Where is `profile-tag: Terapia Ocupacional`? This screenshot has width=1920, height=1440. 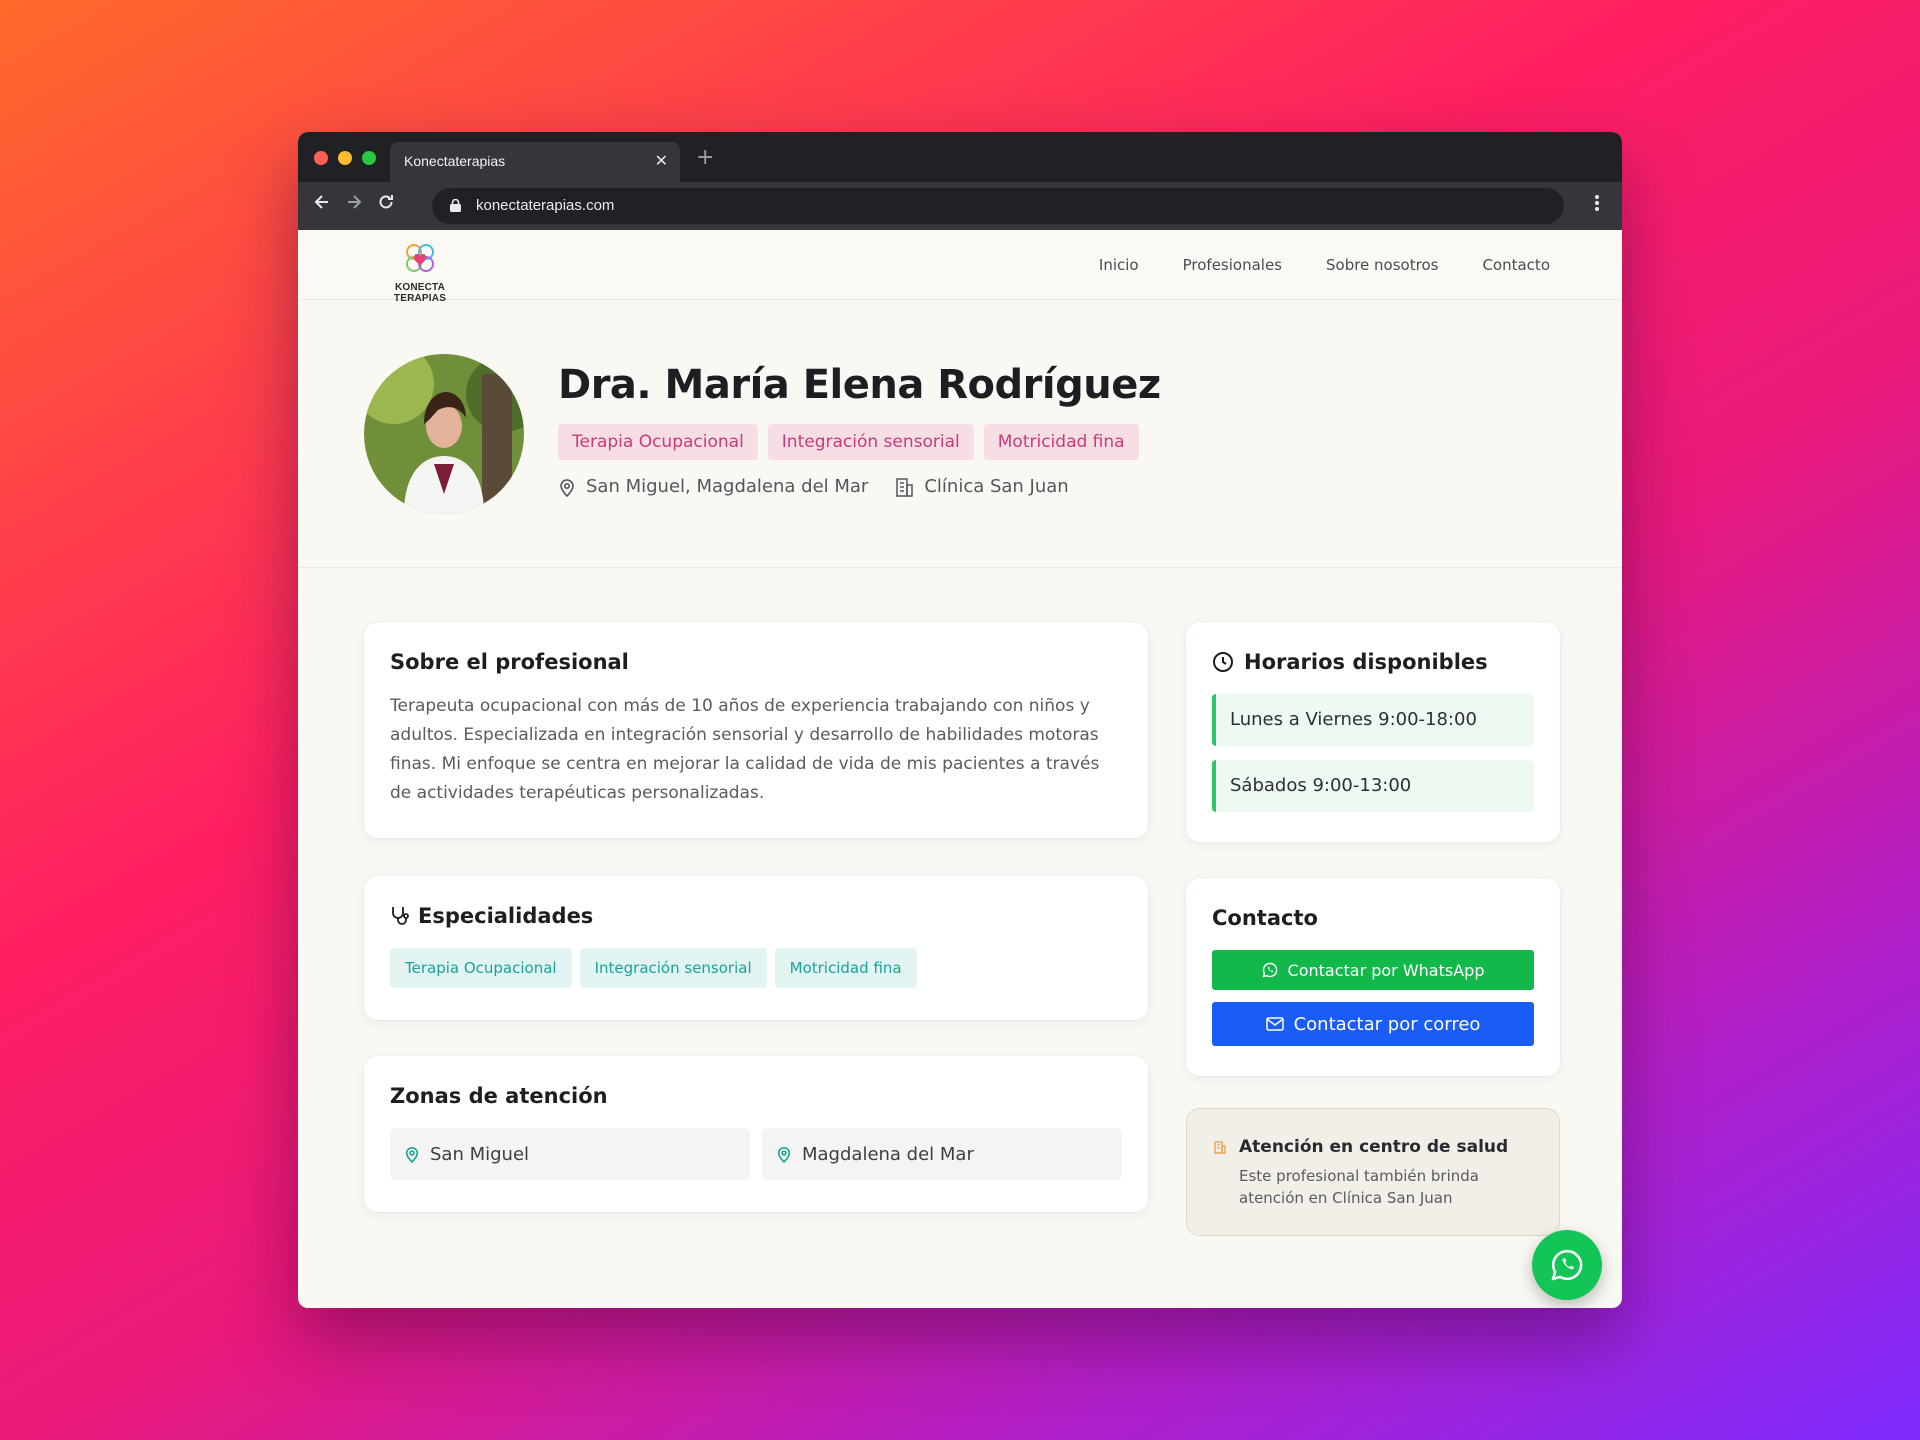
profile-tag: Terapia Ocupacional is located at coordinates (658, 442).